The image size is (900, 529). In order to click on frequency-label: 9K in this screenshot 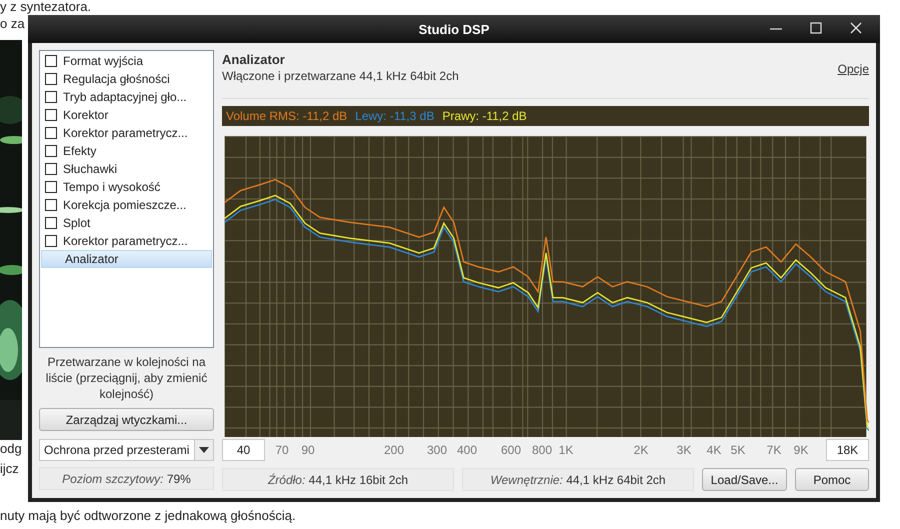, I will do `click(801, 450)`.